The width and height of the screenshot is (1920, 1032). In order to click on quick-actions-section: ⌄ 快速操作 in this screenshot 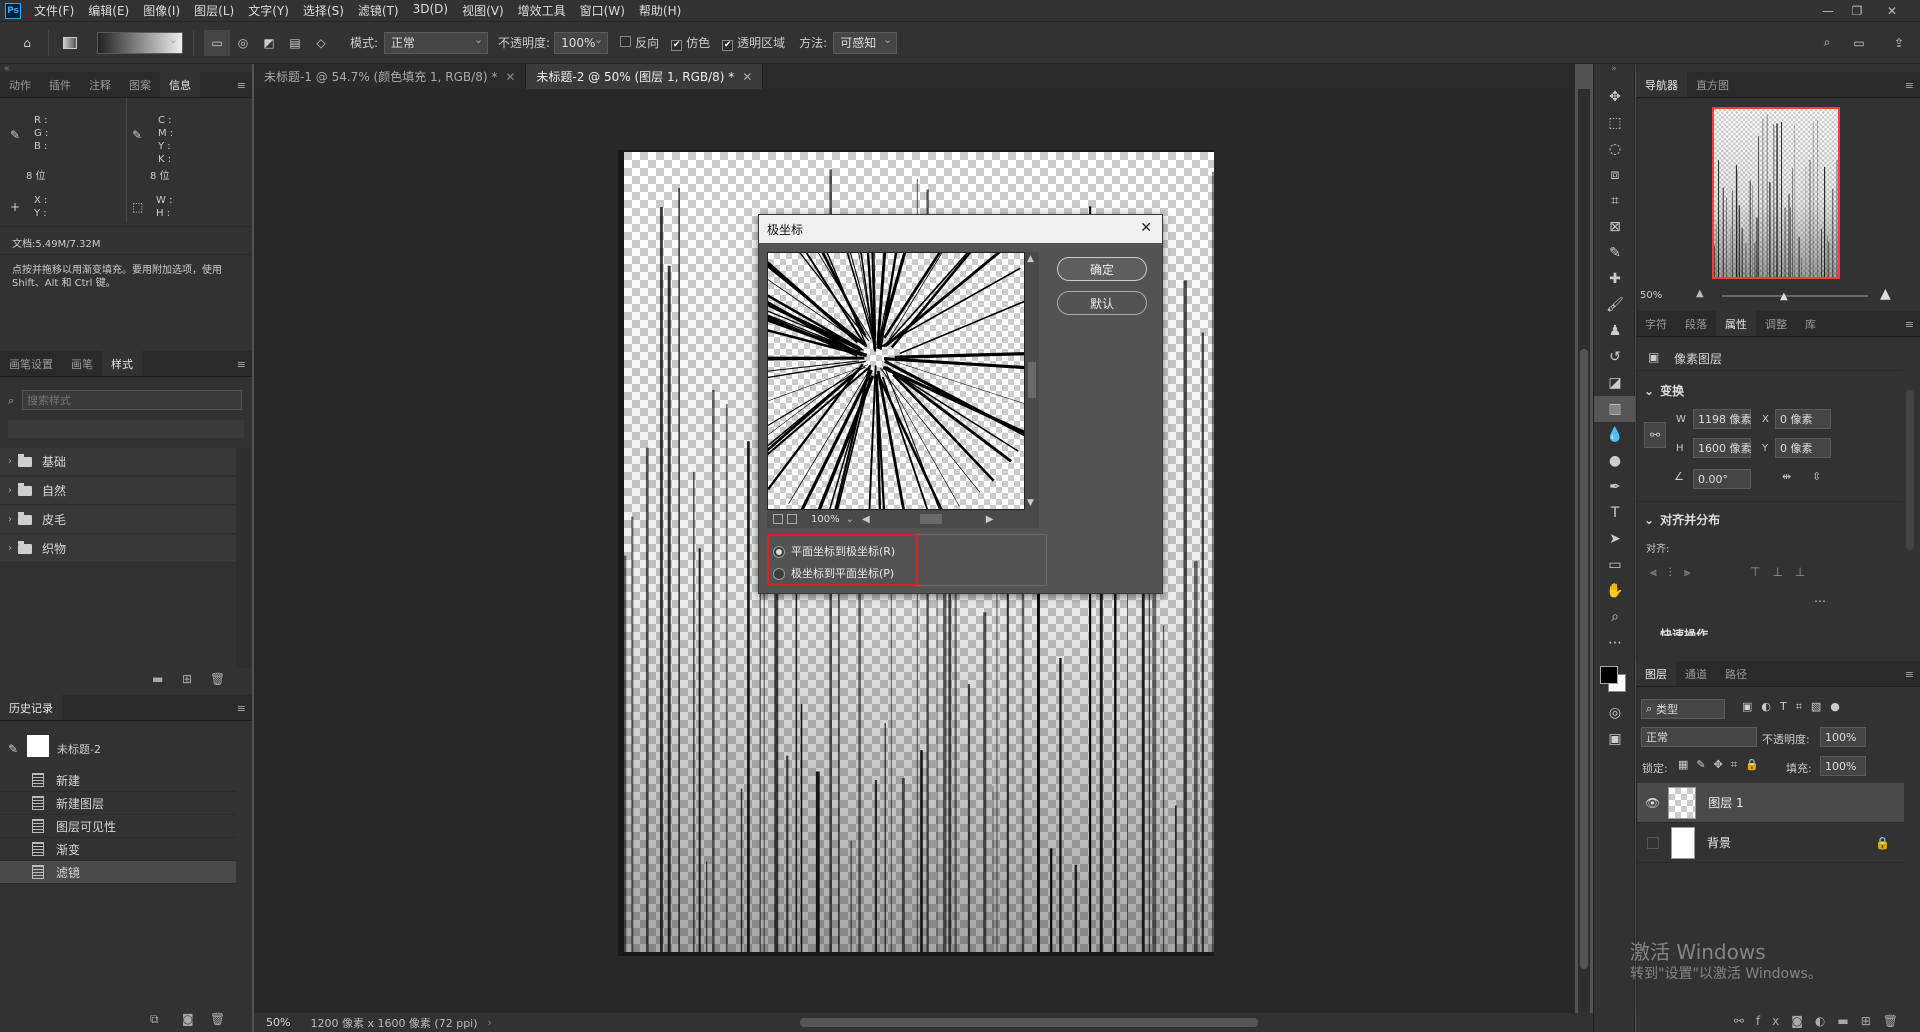, I will do `click(1676, 631)`.